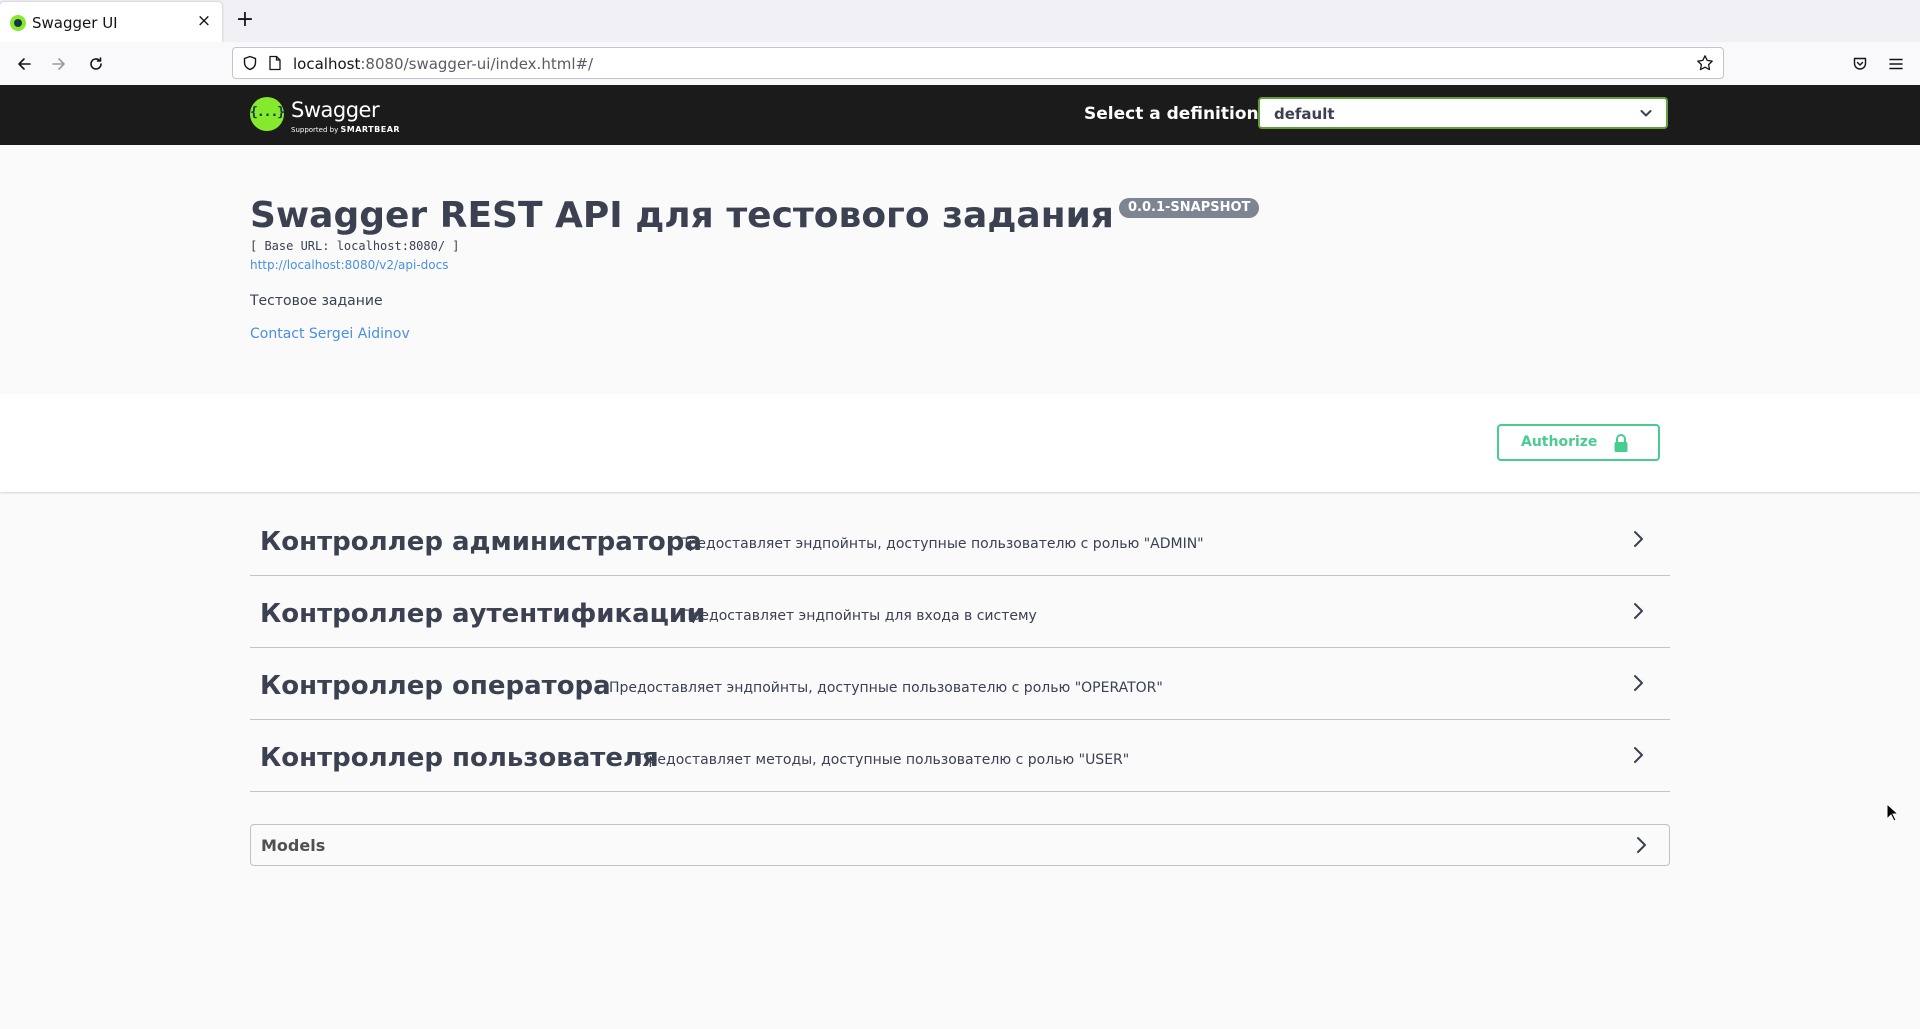  I want to click on mouse-cursor-icon, so click(1893, 812).